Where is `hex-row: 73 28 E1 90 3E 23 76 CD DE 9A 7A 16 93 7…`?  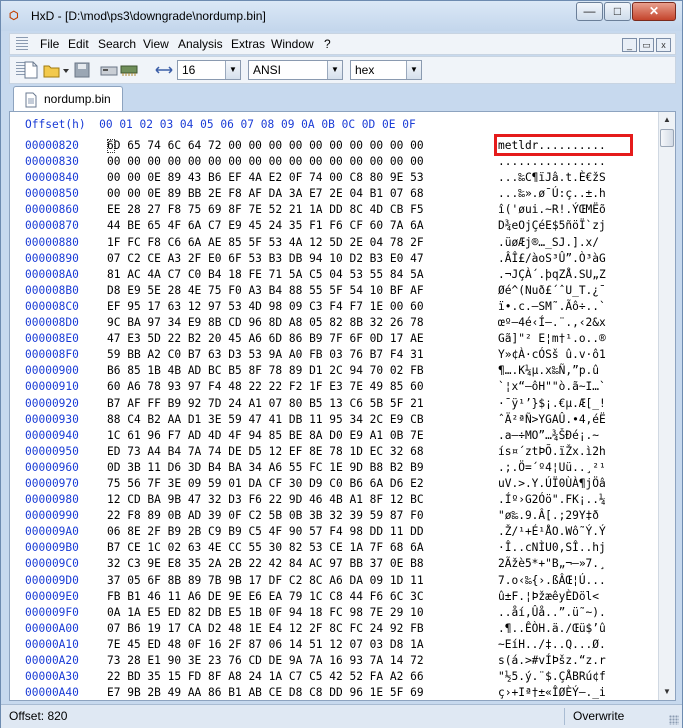 hex-row: 73 28 E1 90 3E 23 76 CD DE 9A 7A 16 93 7… is located at coordinates (265, 661).